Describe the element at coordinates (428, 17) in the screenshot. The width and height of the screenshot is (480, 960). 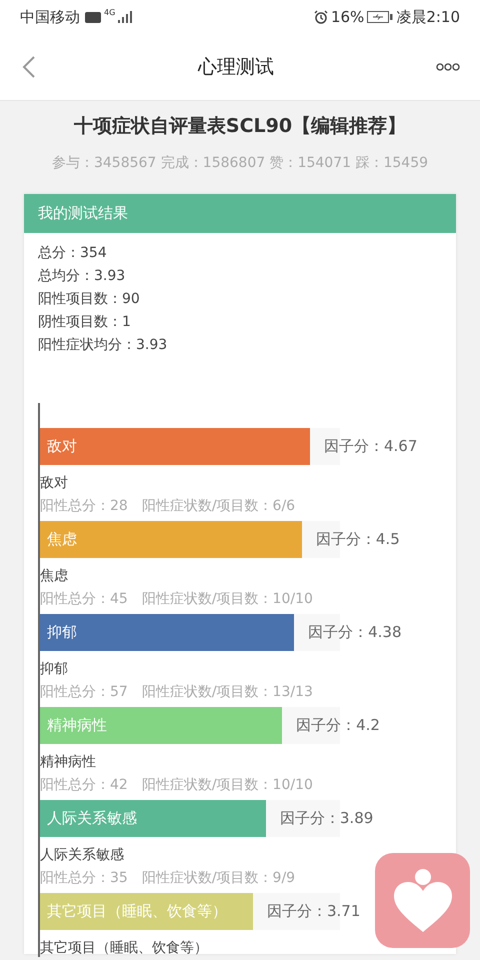
I see `clock-time: 凌晨2:10` at that location.